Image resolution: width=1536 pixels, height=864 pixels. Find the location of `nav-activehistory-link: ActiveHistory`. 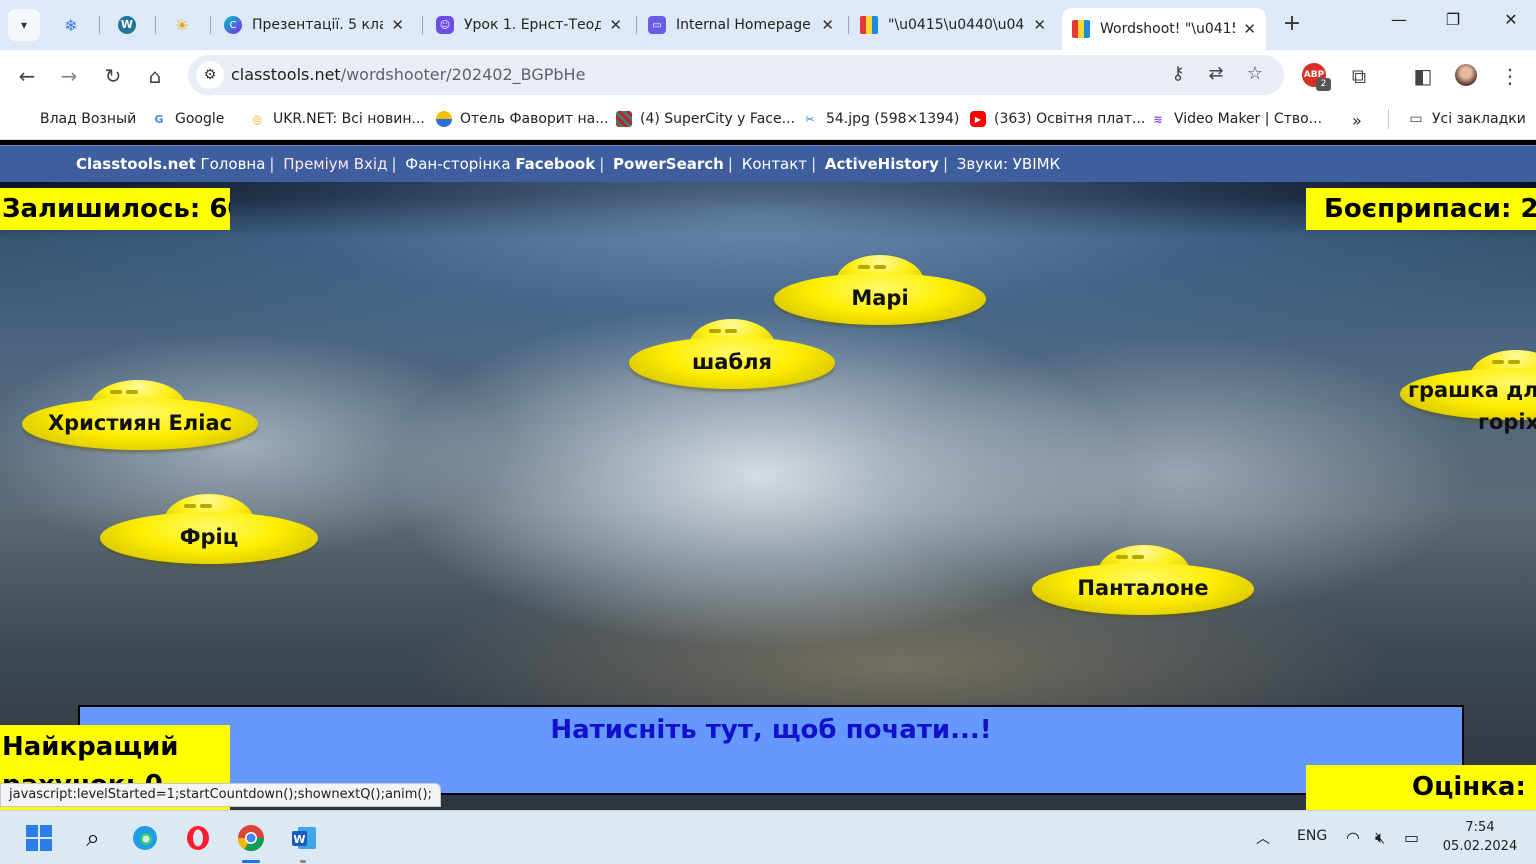

nav-activehistory-link: ActiveHistory is located at coordinates (882, 164).